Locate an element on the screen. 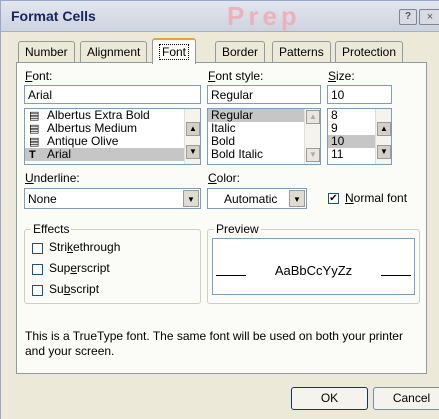  title-bar: Format Cells Prep ? × is located at coordinates (220, 16).